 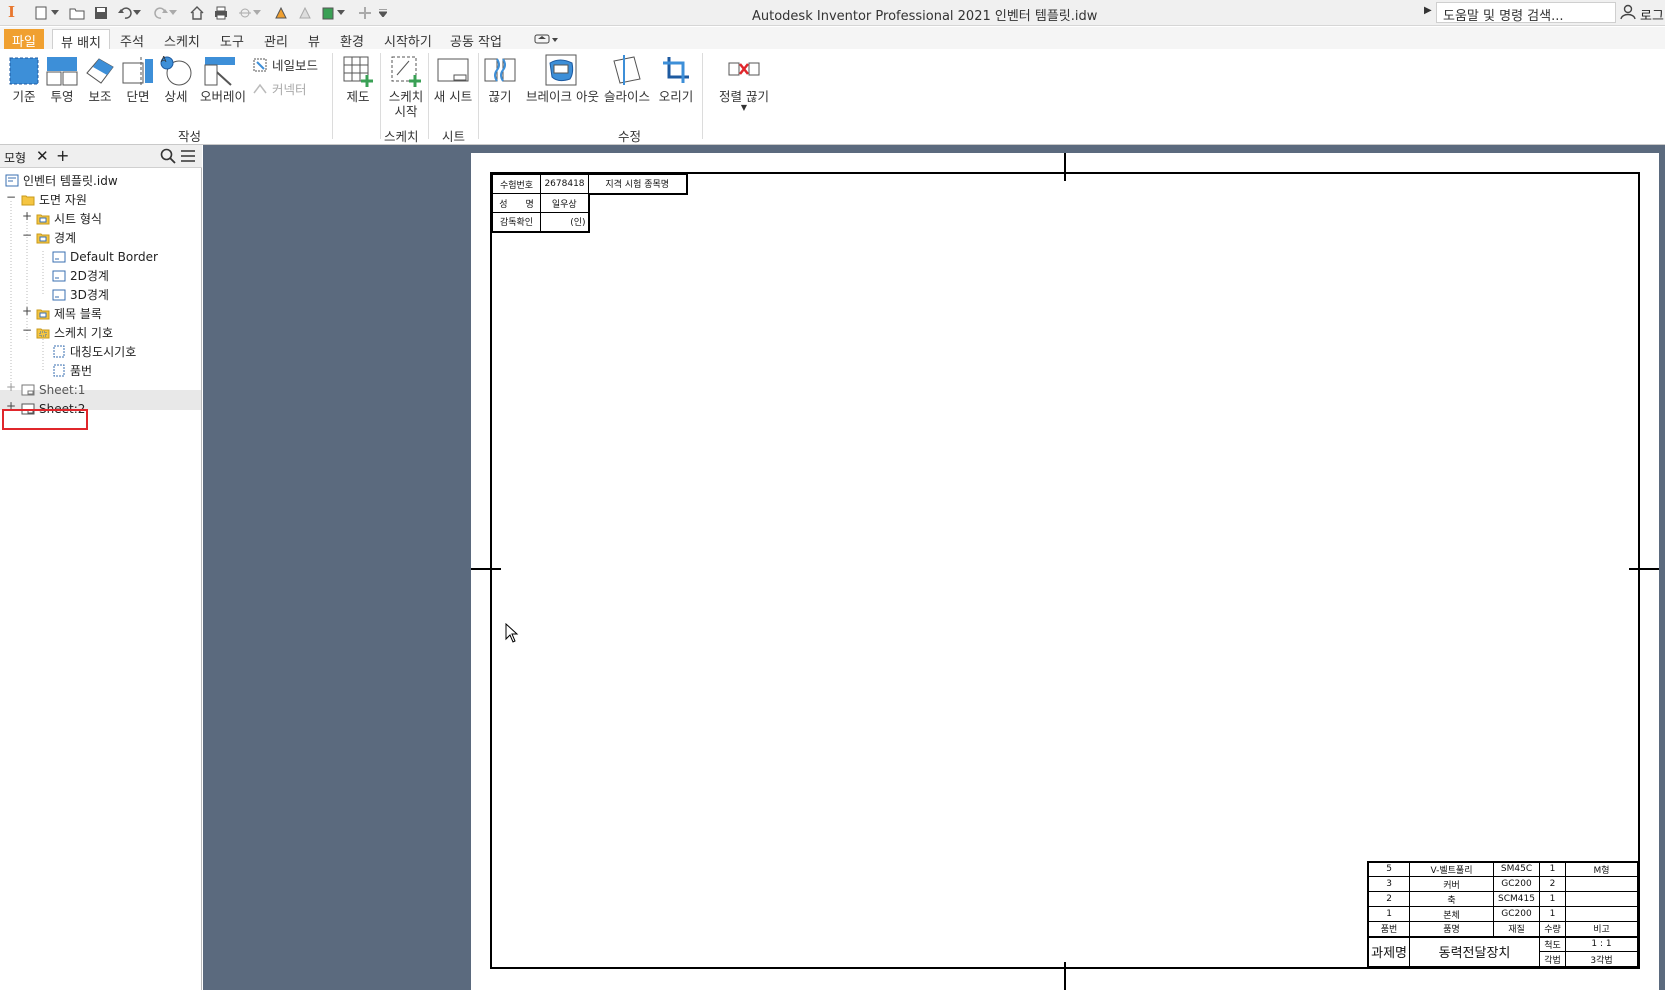 What do you see at coordinates (1474, 951) in the screenshot?
I see `project-name: 동력전달장치` at bounding box center [1474, 951].